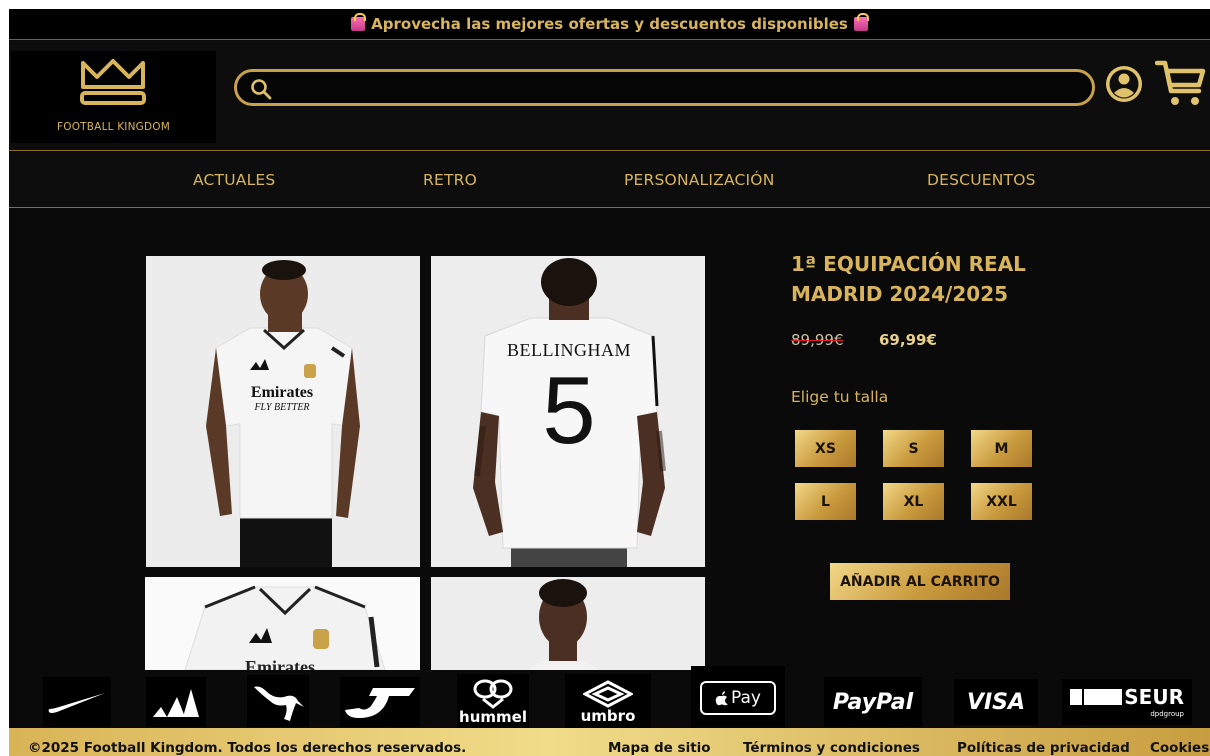 This screenshot has width=1210, height=756. Describe the element at coordinates (900, 294) in the screenshot. I see `product-title-line2: MADRID 2024/2025` at that location.